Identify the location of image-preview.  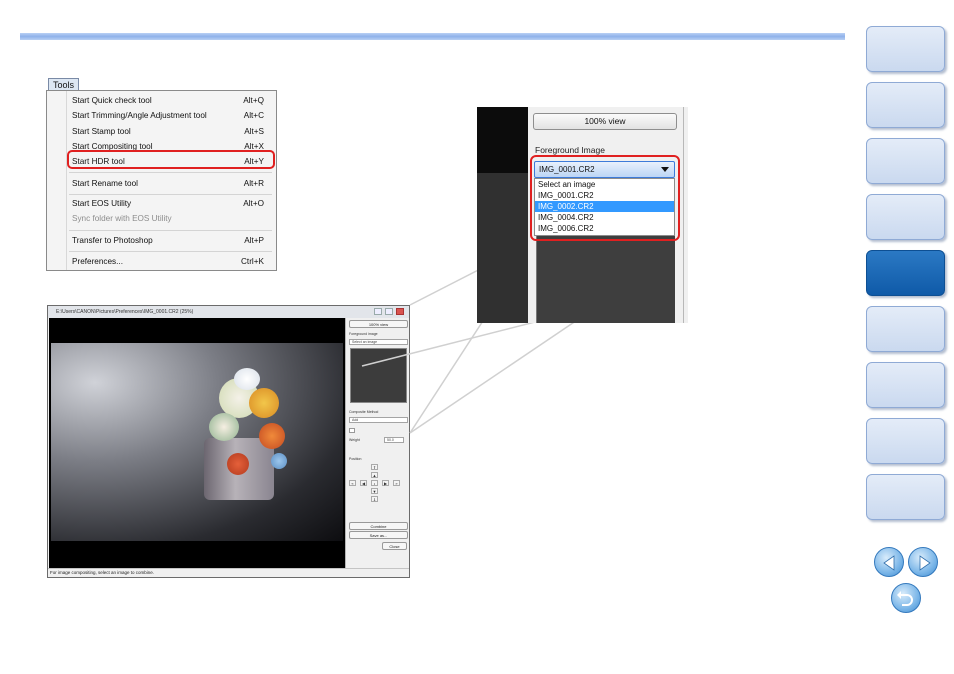
(197, 444).